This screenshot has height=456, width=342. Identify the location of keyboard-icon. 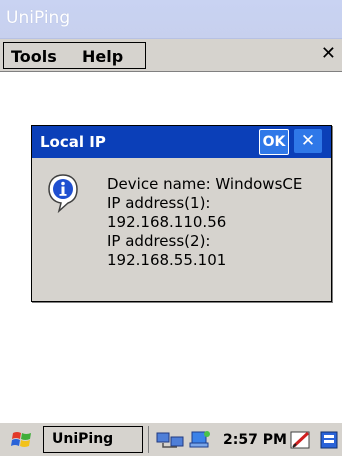
(330, 440).